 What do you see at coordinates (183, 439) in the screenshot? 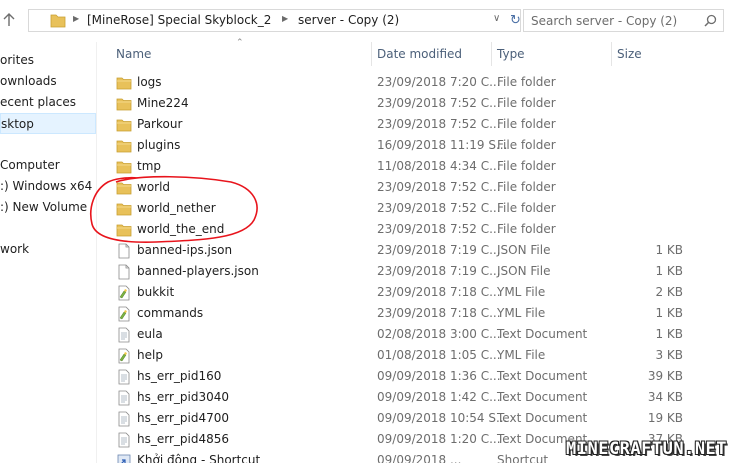
I see `file-name: hs_err_pid4856` at bounding box center [183, 439].